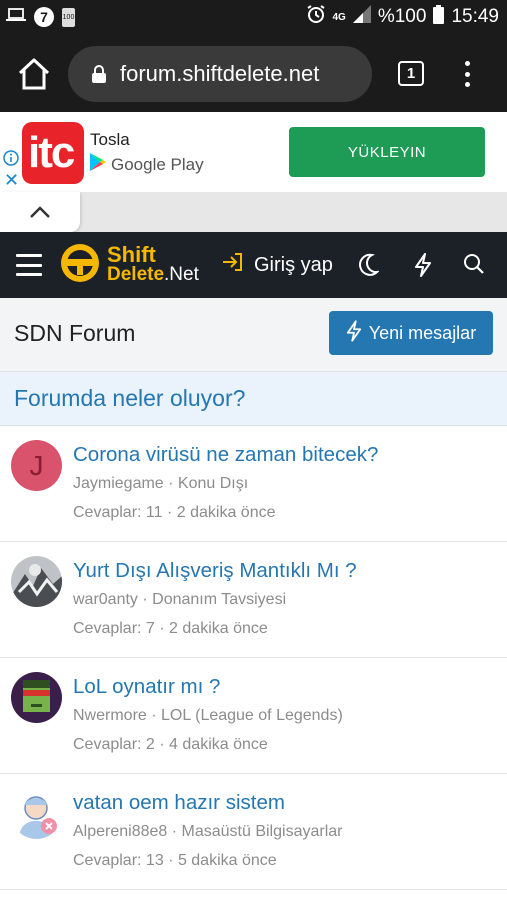 The width and height of the screenshot is (507, 900). I want to click on thread-stats: Cevaplar: 13 · 5 dakika önce, so click(175, 861).